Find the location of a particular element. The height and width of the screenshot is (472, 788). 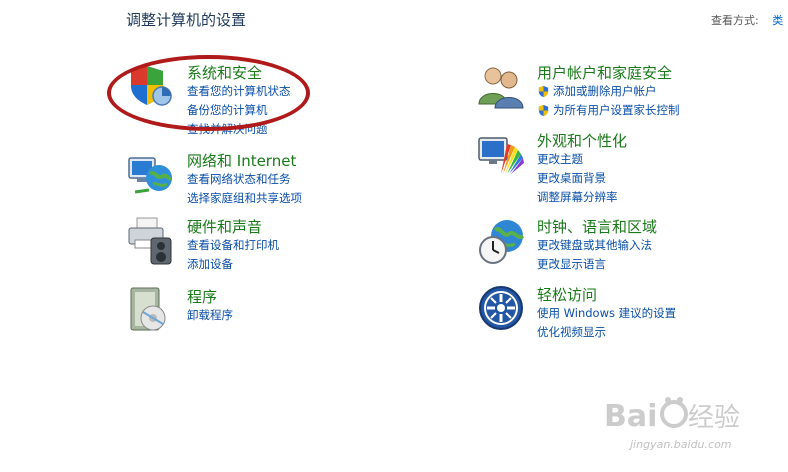

view-by: 查看方式: 类 is located at coordinates (747, 20).